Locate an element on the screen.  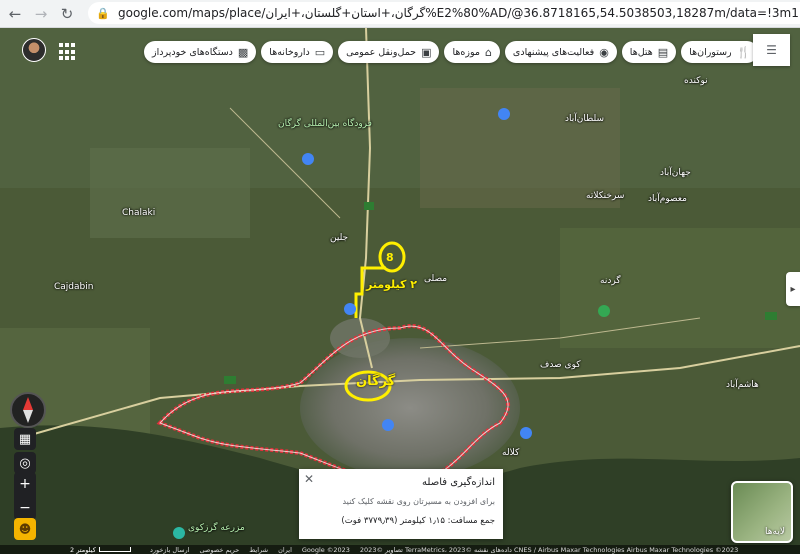
sultan-label: سلطان‌آباد is located at coordinates (584, 119).